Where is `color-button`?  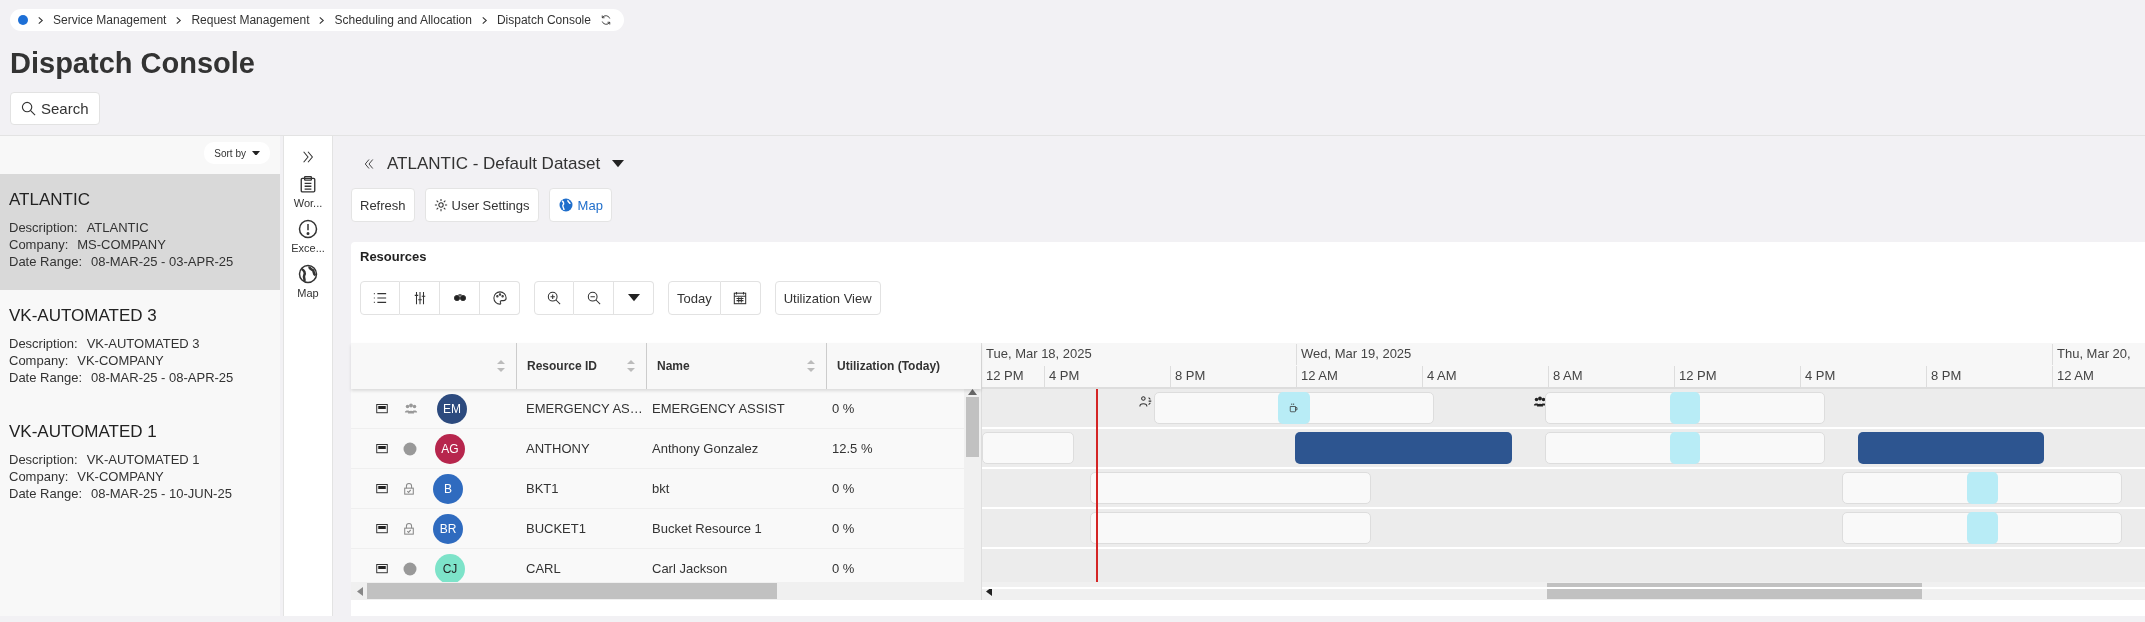
color-button is located at coordinates (500, 298).